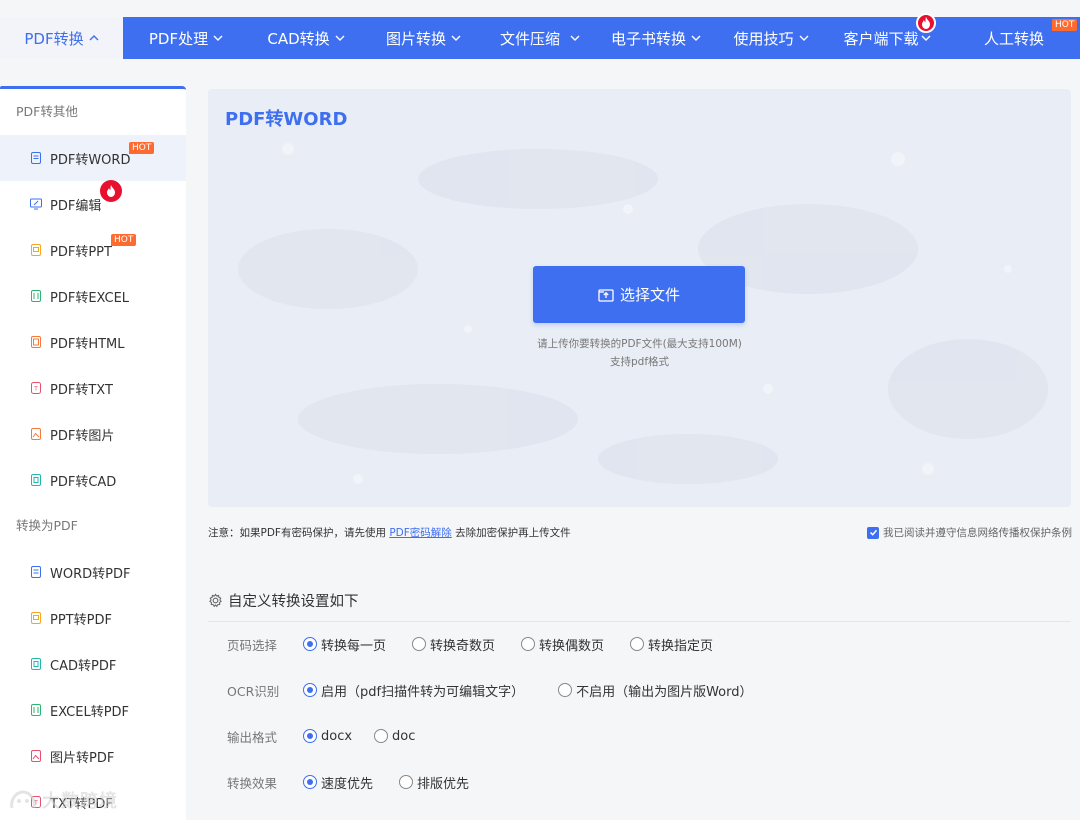 The height and width of the screenshot is (820, 1080). What do you see at coordinates (252, 737) in the screenshot?
I see `row-label: 输出格式` at bounding box center [252, 737].